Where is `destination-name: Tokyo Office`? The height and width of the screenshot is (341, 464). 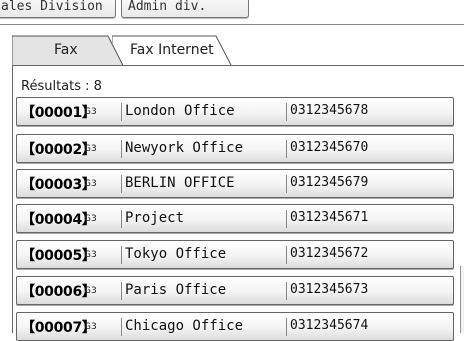 destination-name: Tokyo Office is located at coordinates (176, 254).